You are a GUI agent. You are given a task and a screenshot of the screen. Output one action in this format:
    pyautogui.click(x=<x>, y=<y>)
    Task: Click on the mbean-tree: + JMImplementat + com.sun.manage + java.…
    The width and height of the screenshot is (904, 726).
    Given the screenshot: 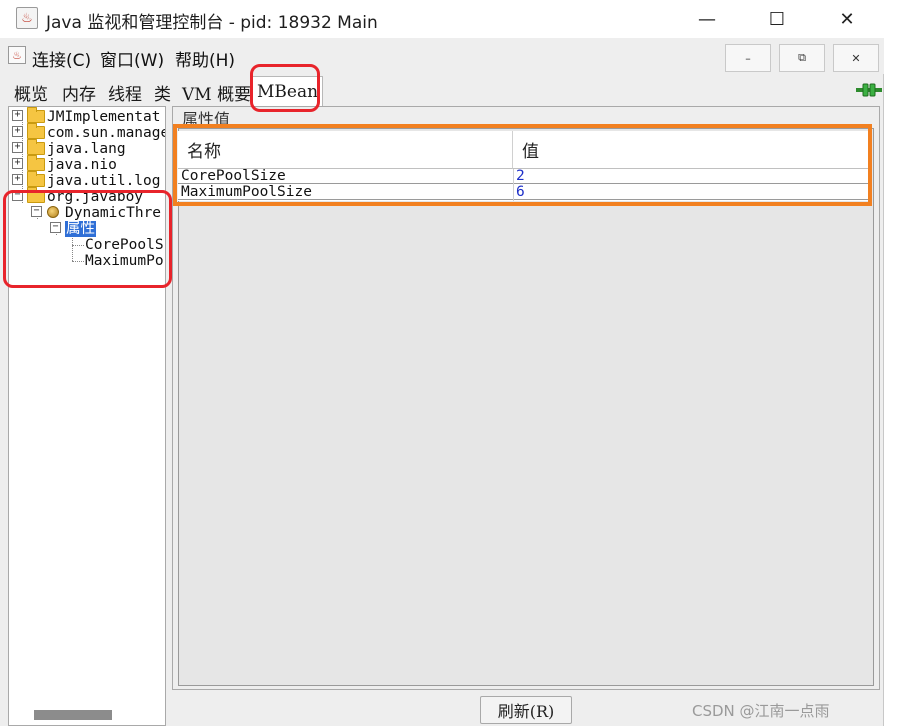 What is the action you would take?
    pyautogui.click(x=87, y=416)
    